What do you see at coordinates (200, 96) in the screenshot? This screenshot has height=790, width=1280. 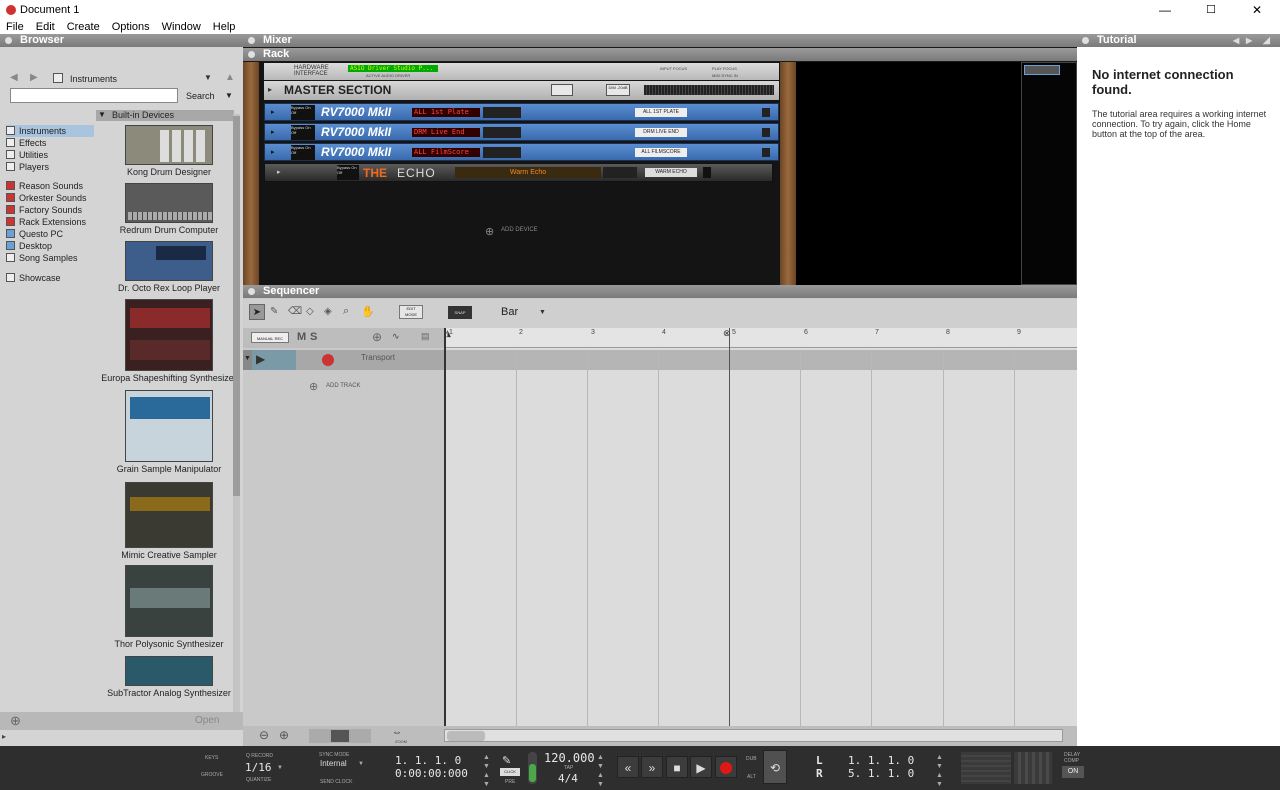 I see `search-button: Search` at bounding box center [200, 96].